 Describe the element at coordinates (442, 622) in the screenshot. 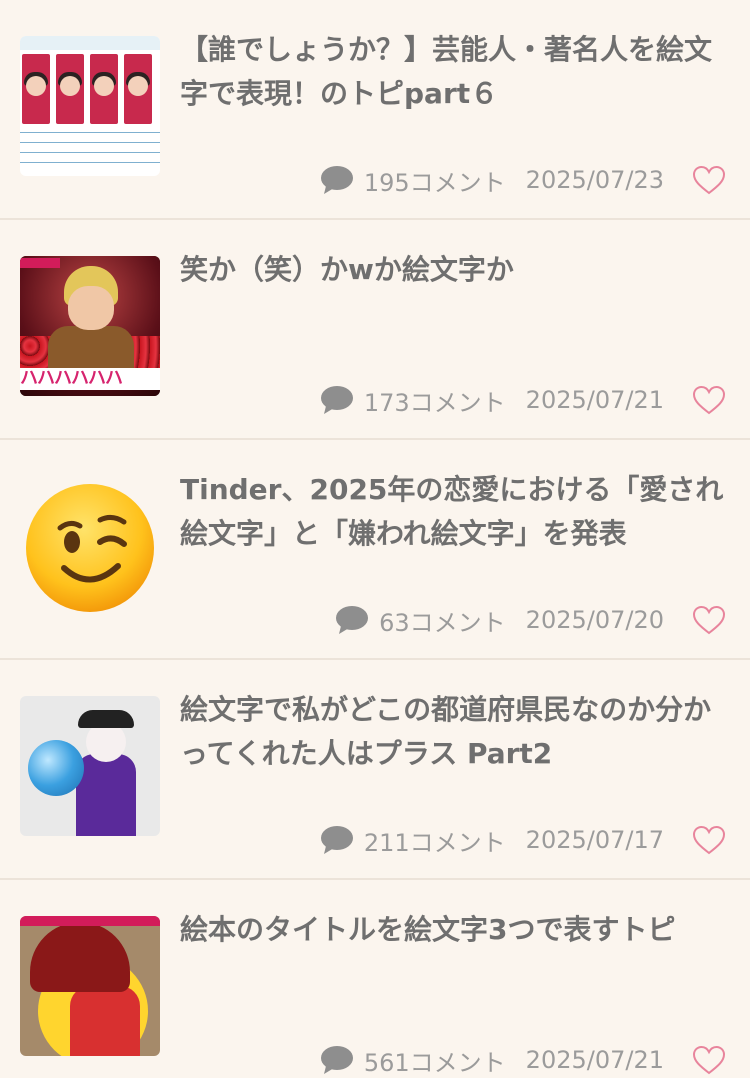

I see `comment-count: 63コメント` at that location.